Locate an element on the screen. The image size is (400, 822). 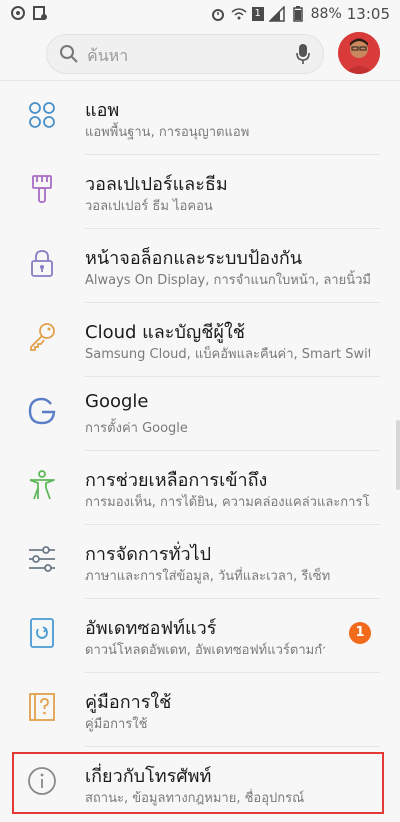
alarm-icon is located at coordinates (217, 15).